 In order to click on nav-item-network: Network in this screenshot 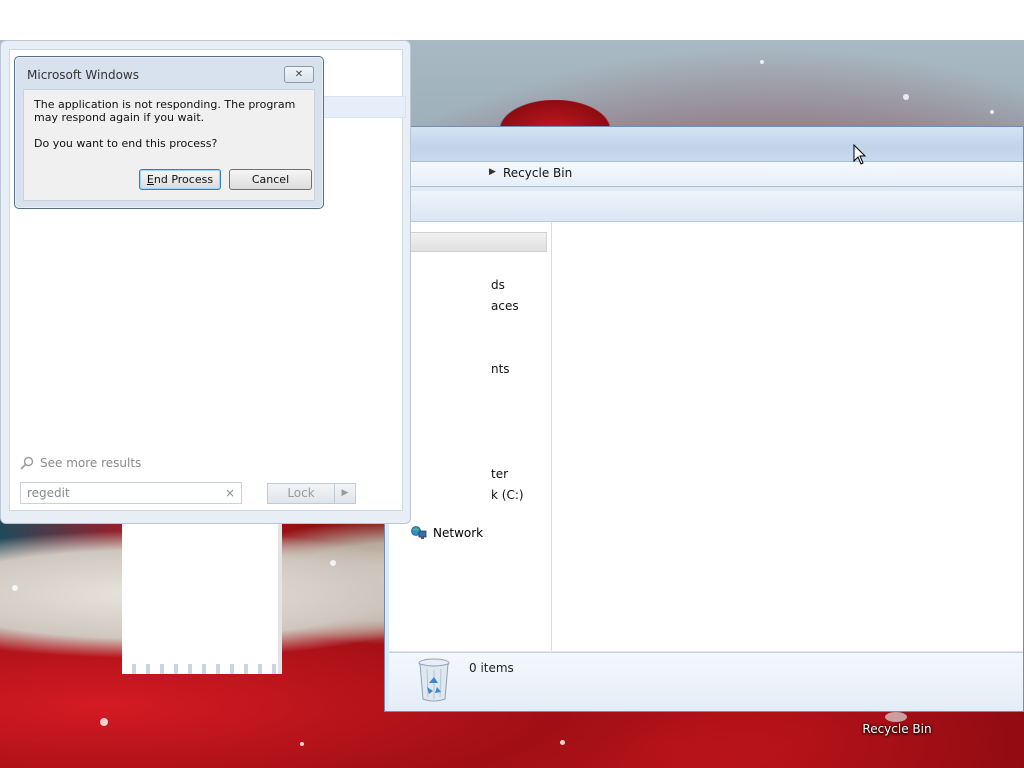, I will do `click(447, 533)`.